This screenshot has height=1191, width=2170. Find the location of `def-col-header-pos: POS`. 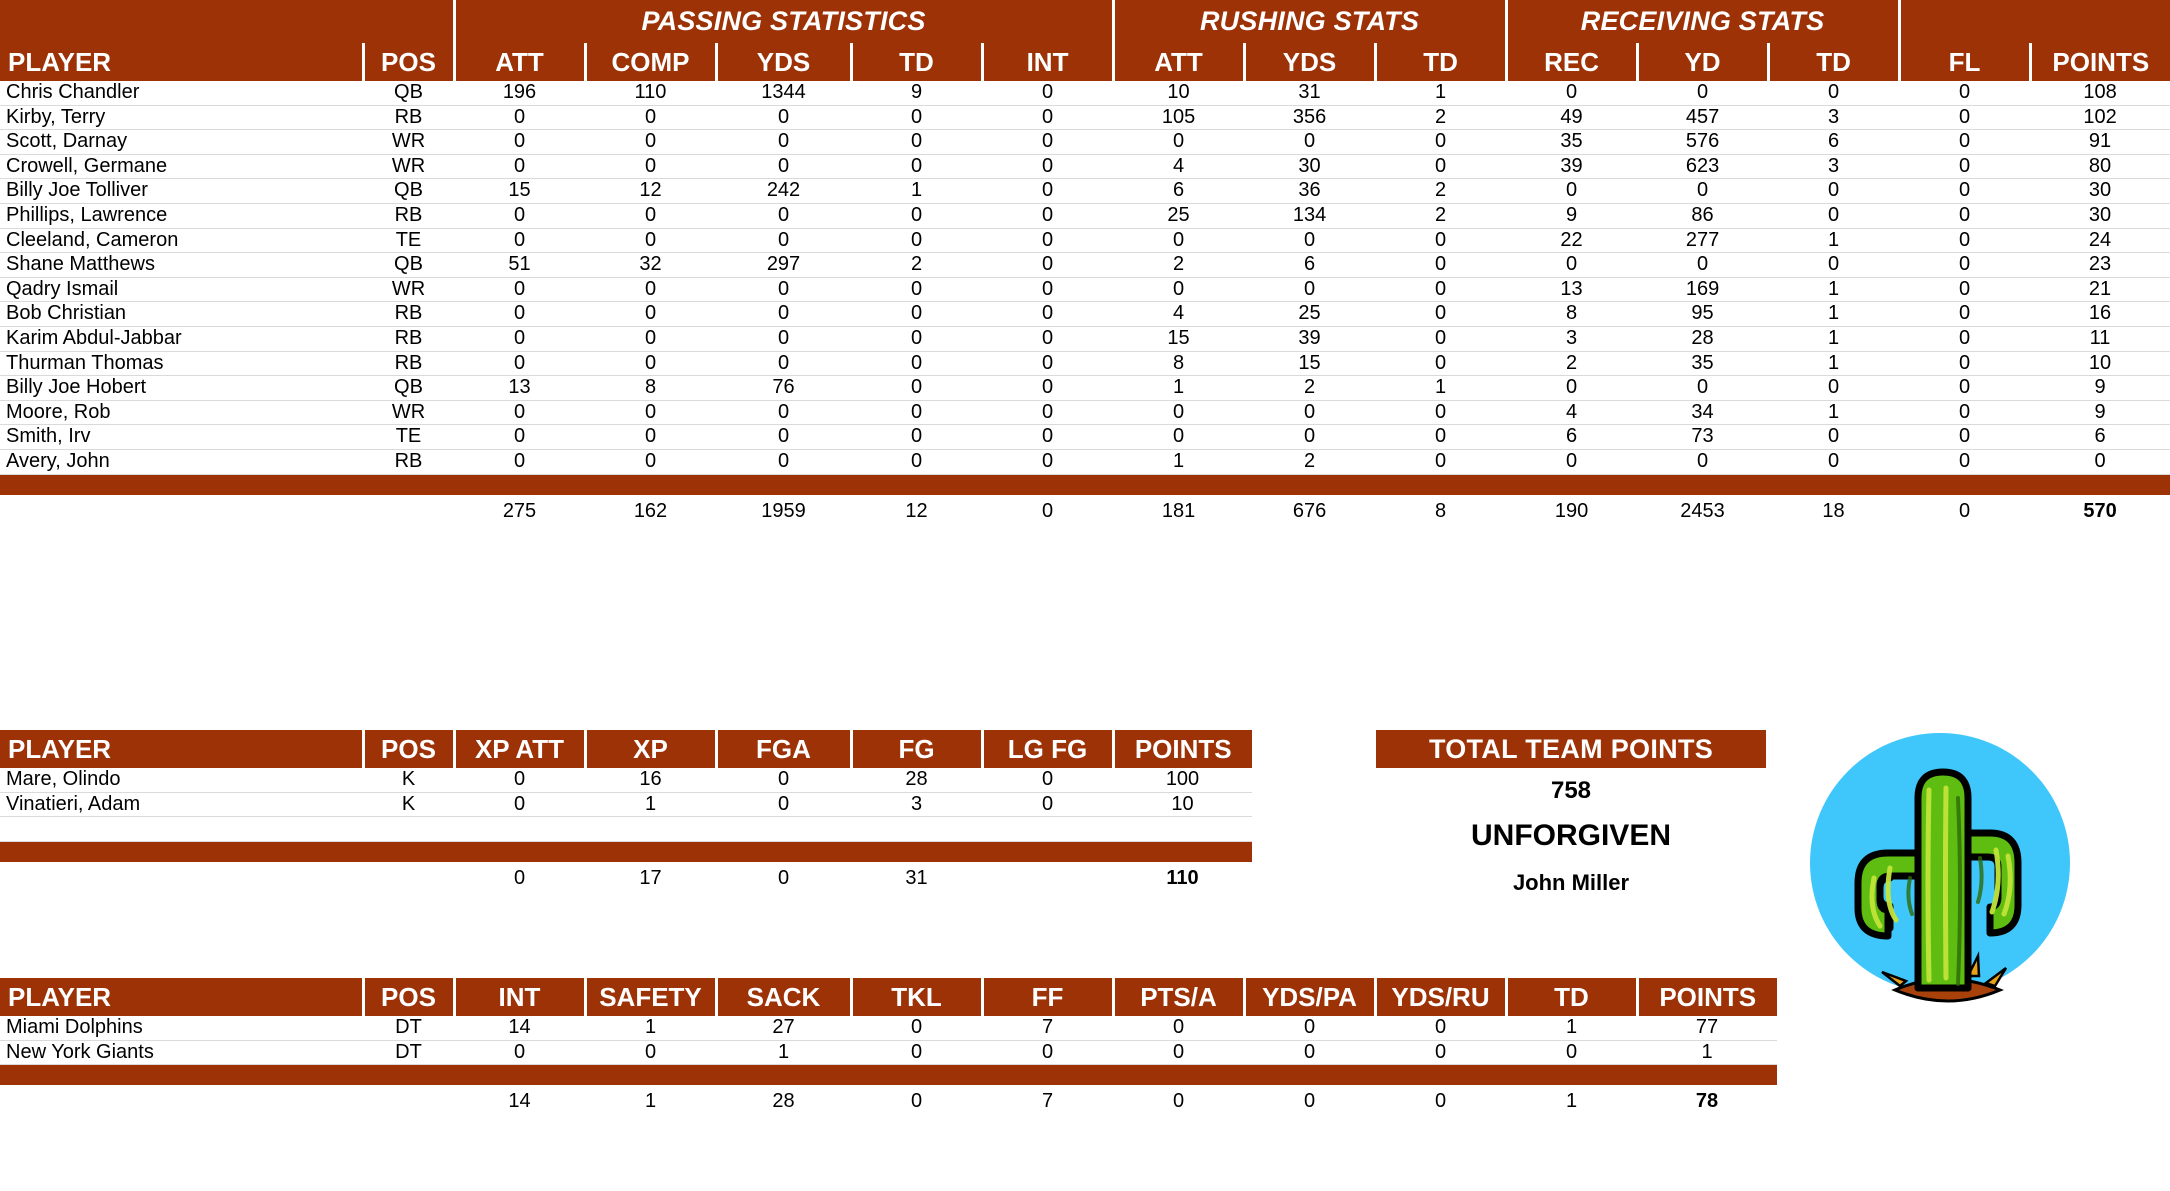

def-col-header-pos: POS is located at coordinates (407, 997).